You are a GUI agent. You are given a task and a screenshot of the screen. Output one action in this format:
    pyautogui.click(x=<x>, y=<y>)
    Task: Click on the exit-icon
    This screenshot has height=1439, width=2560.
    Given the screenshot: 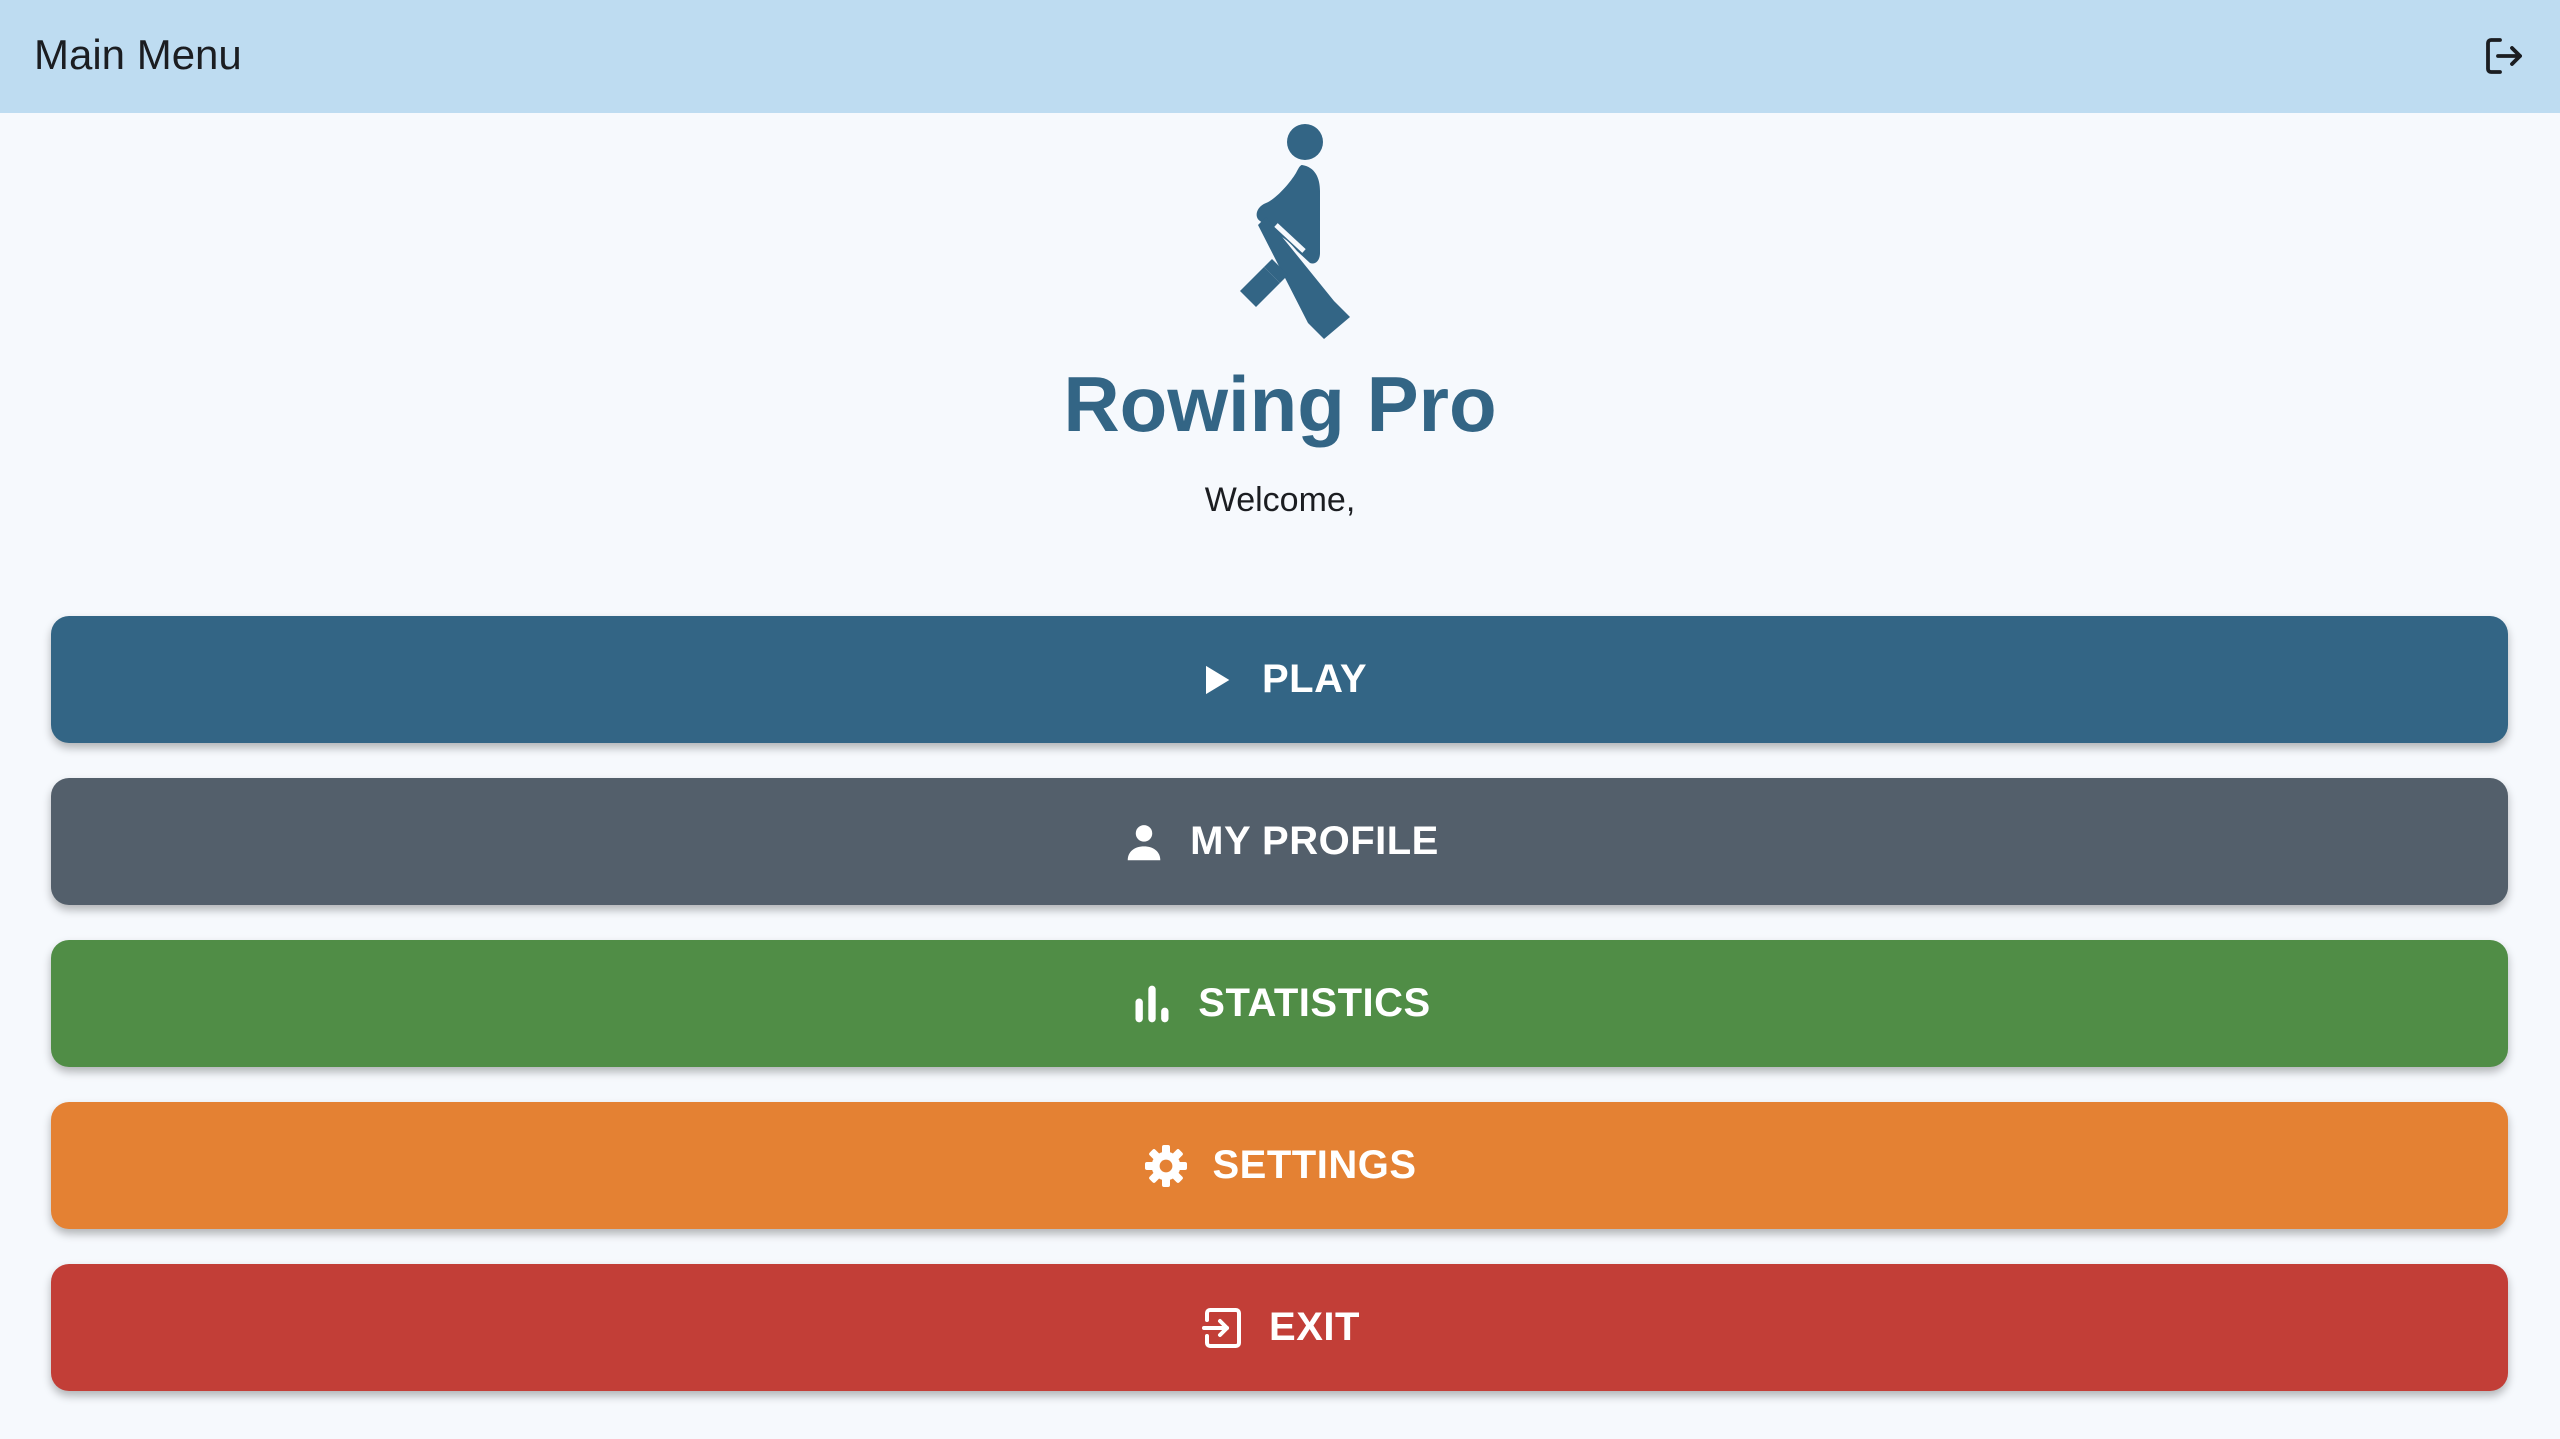 What is the action you would take?
    pyautogui.click(x=1223, y=1328)
    